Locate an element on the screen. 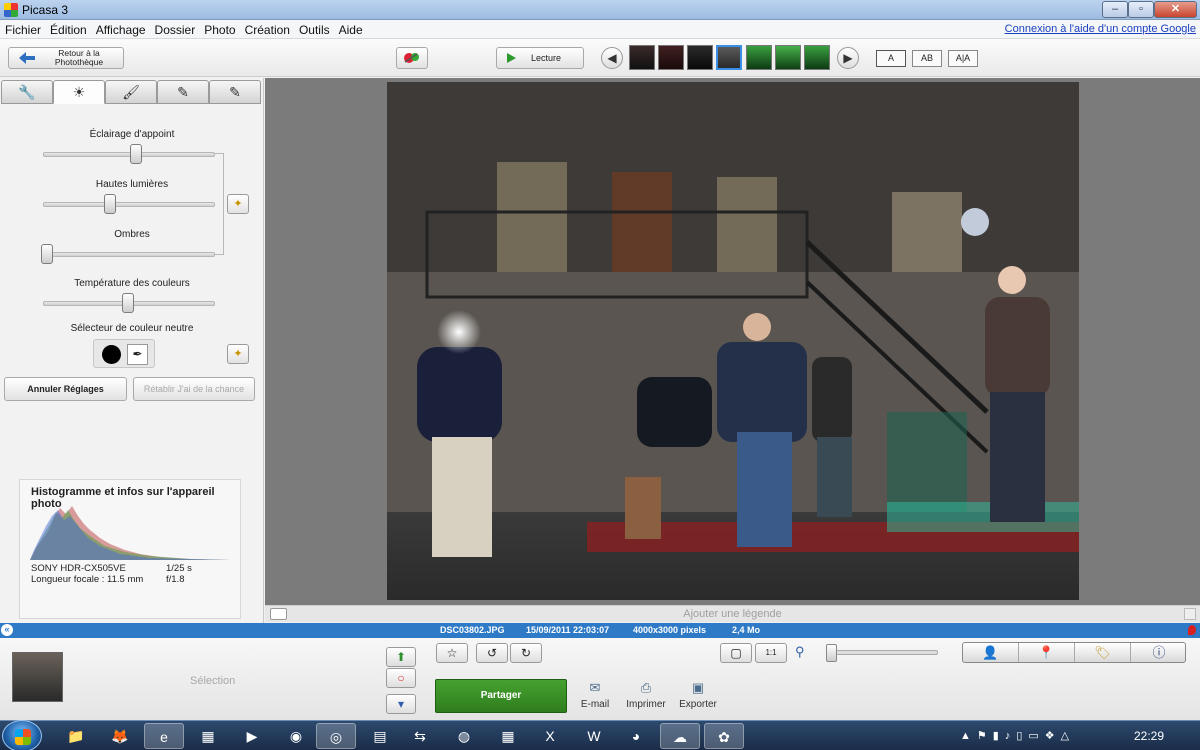 The image size is (1200, 750). flag-icon: ⚑ is located at coordinates (985, 736).